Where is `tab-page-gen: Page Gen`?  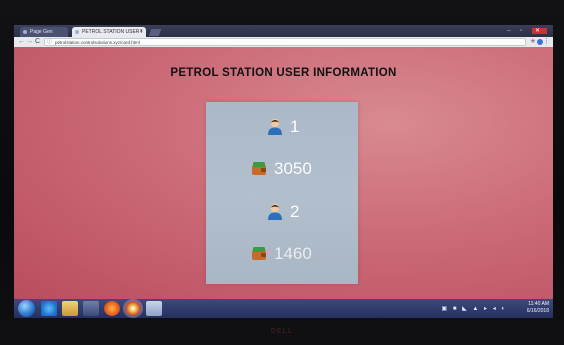 tab-page-gen: Page Gen is located at coordinates (44, 32).